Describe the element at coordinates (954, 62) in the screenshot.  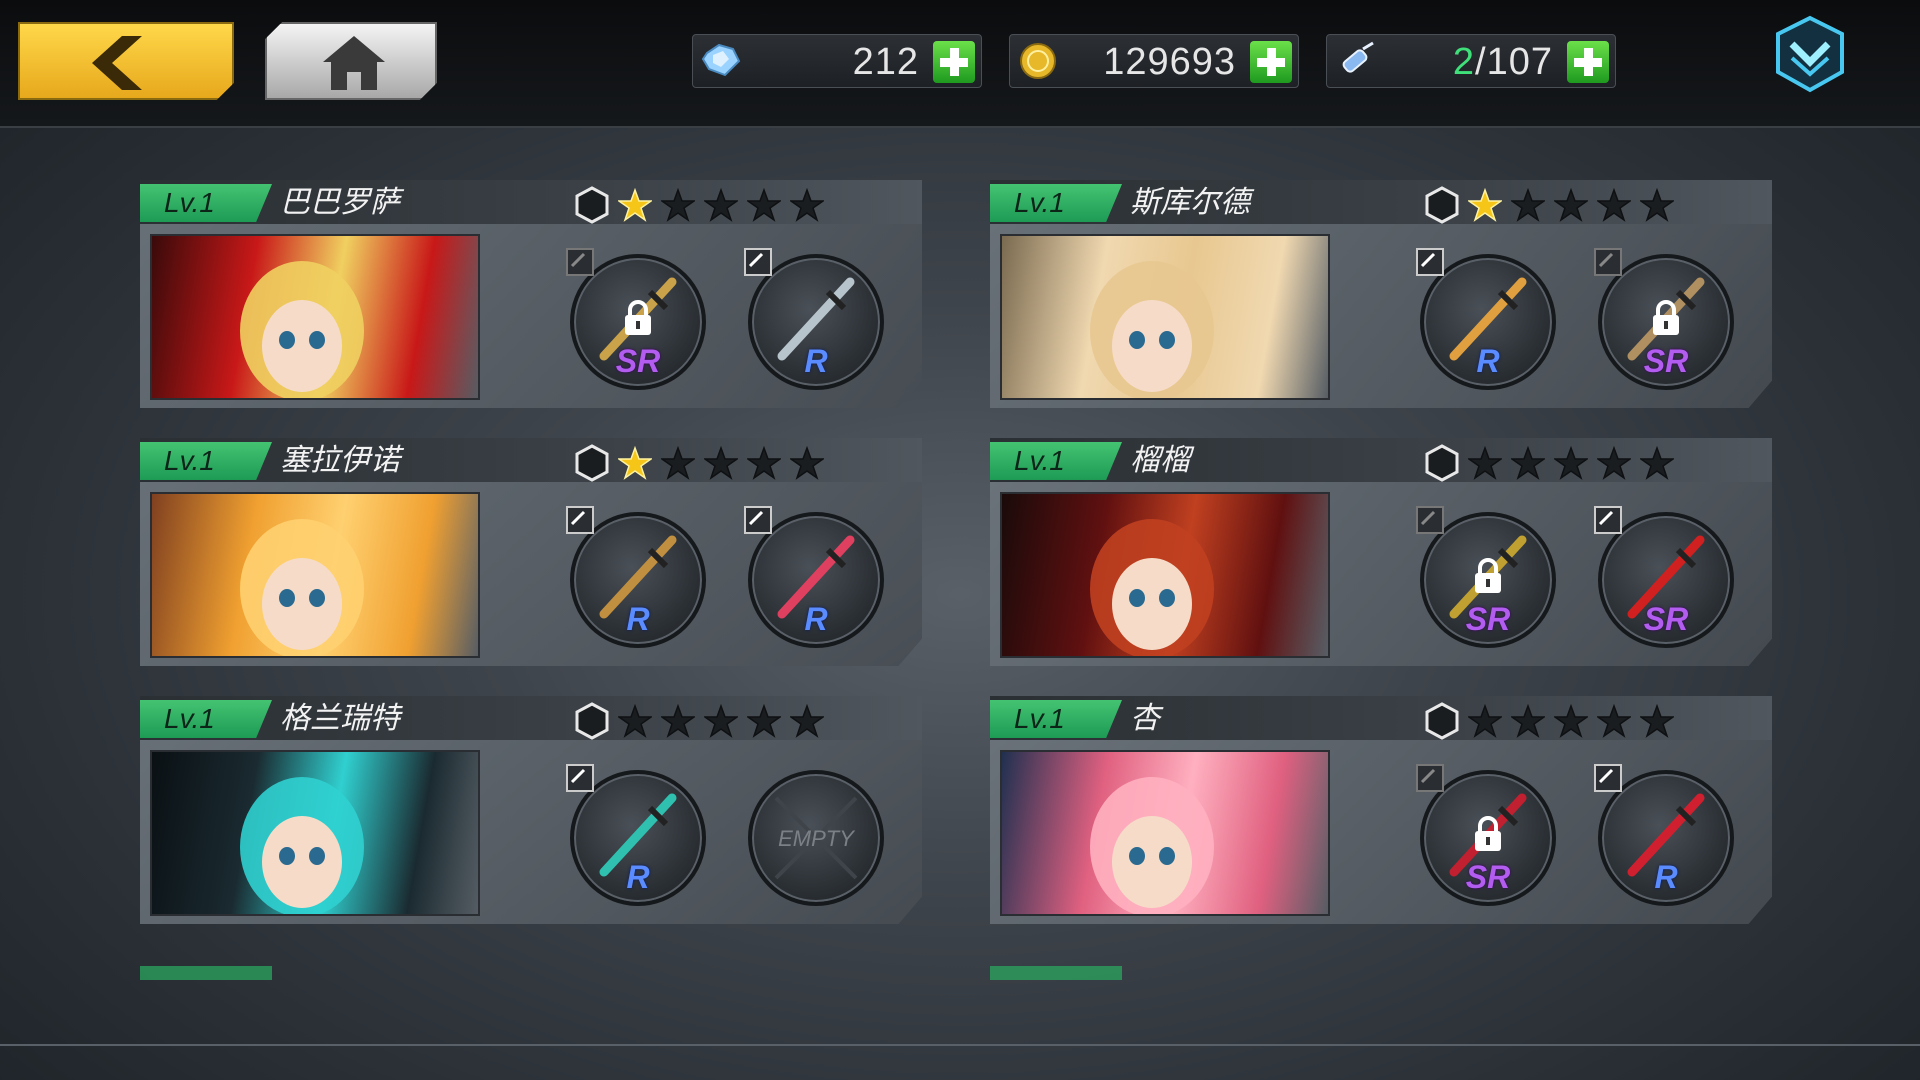
I see `add-gems-button` at that location.